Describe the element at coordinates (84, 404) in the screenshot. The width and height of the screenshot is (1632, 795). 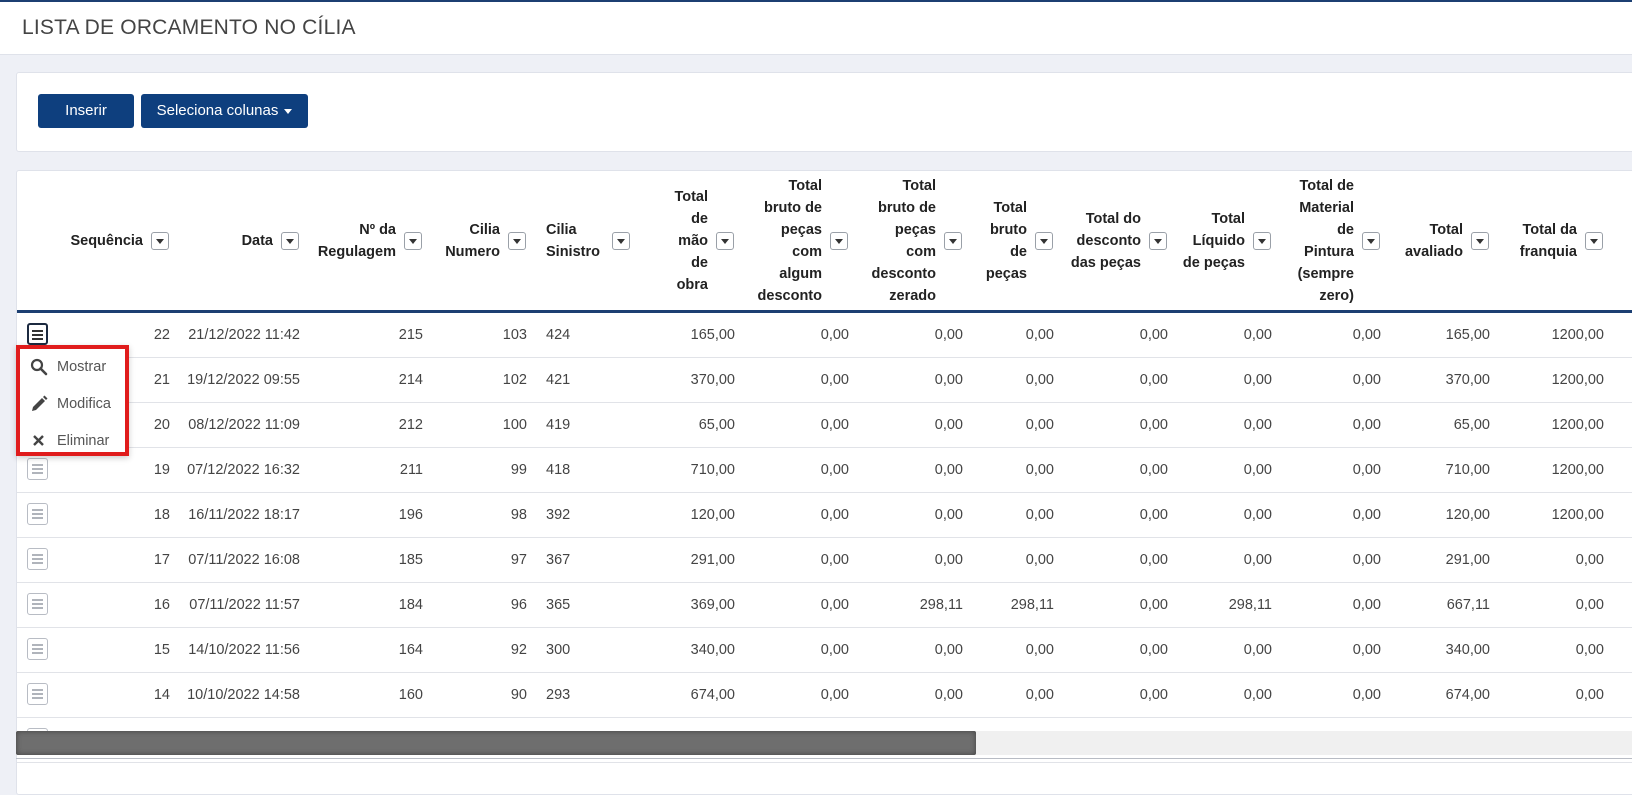
I see `menu-item-label: Modifica` at that location.